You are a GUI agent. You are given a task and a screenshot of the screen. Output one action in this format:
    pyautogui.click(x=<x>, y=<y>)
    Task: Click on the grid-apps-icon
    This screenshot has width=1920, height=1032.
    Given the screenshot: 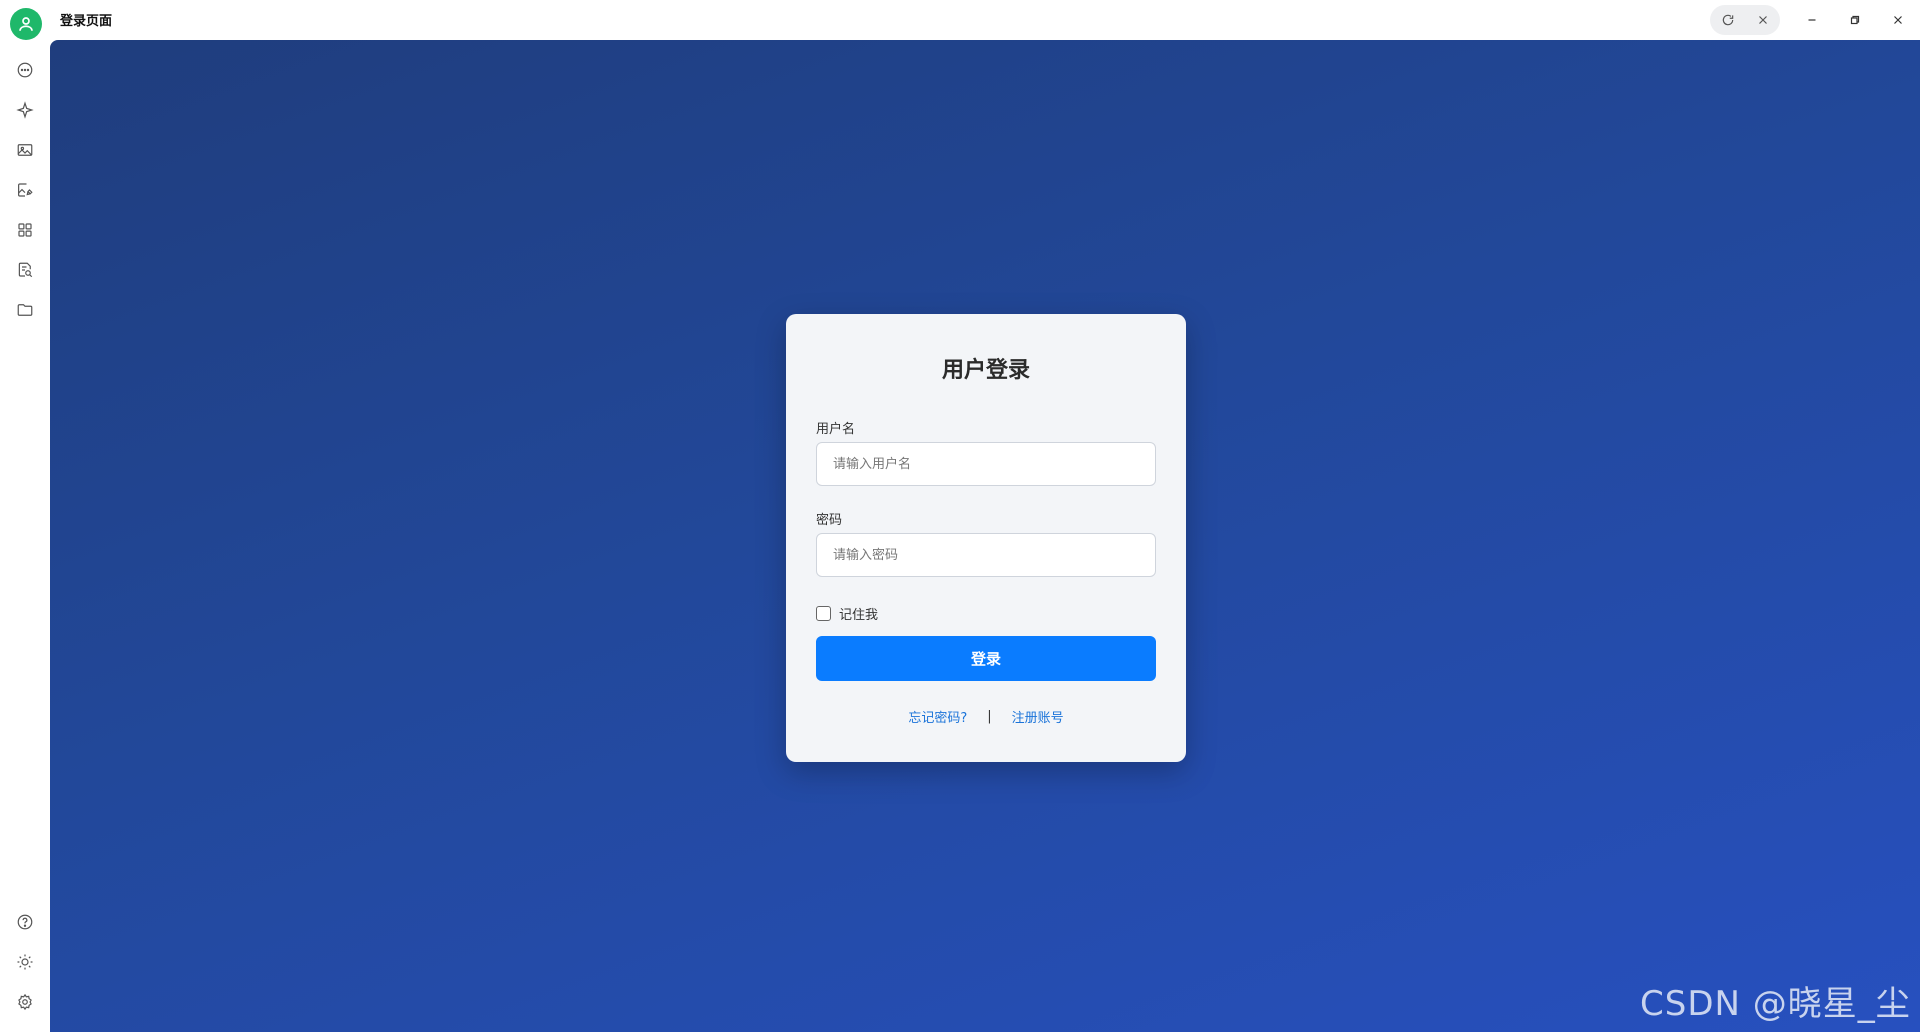 What is the action you would take?
    pyautogui.click(x=25, y=230)
    